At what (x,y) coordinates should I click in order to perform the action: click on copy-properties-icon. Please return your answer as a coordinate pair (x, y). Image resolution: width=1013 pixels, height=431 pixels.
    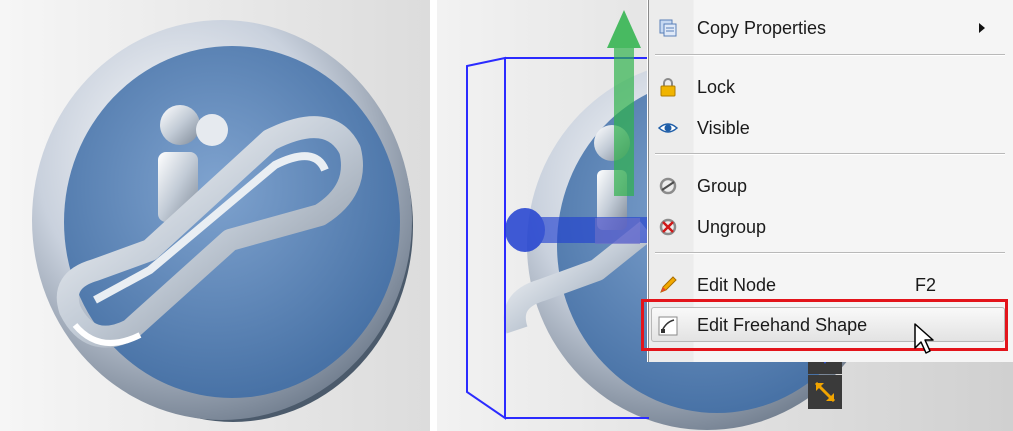
    Looking at the image, I should click on (668, 28).